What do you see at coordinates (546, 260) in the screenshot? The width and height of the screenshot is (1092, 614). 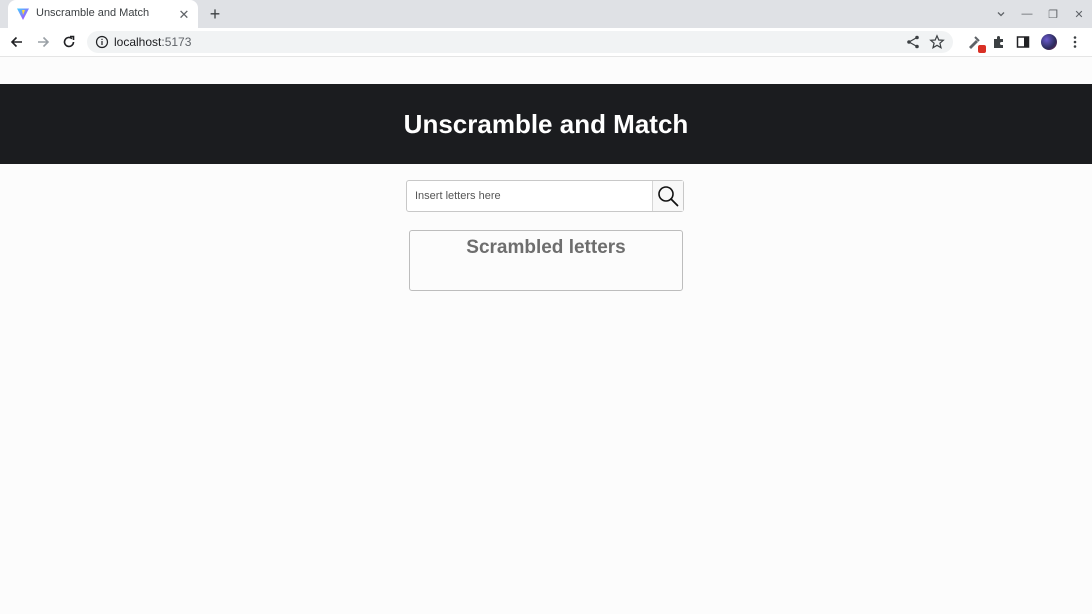 I see `scrambled-letters-card: Scrambled letters` at bounding box center [546, 260].